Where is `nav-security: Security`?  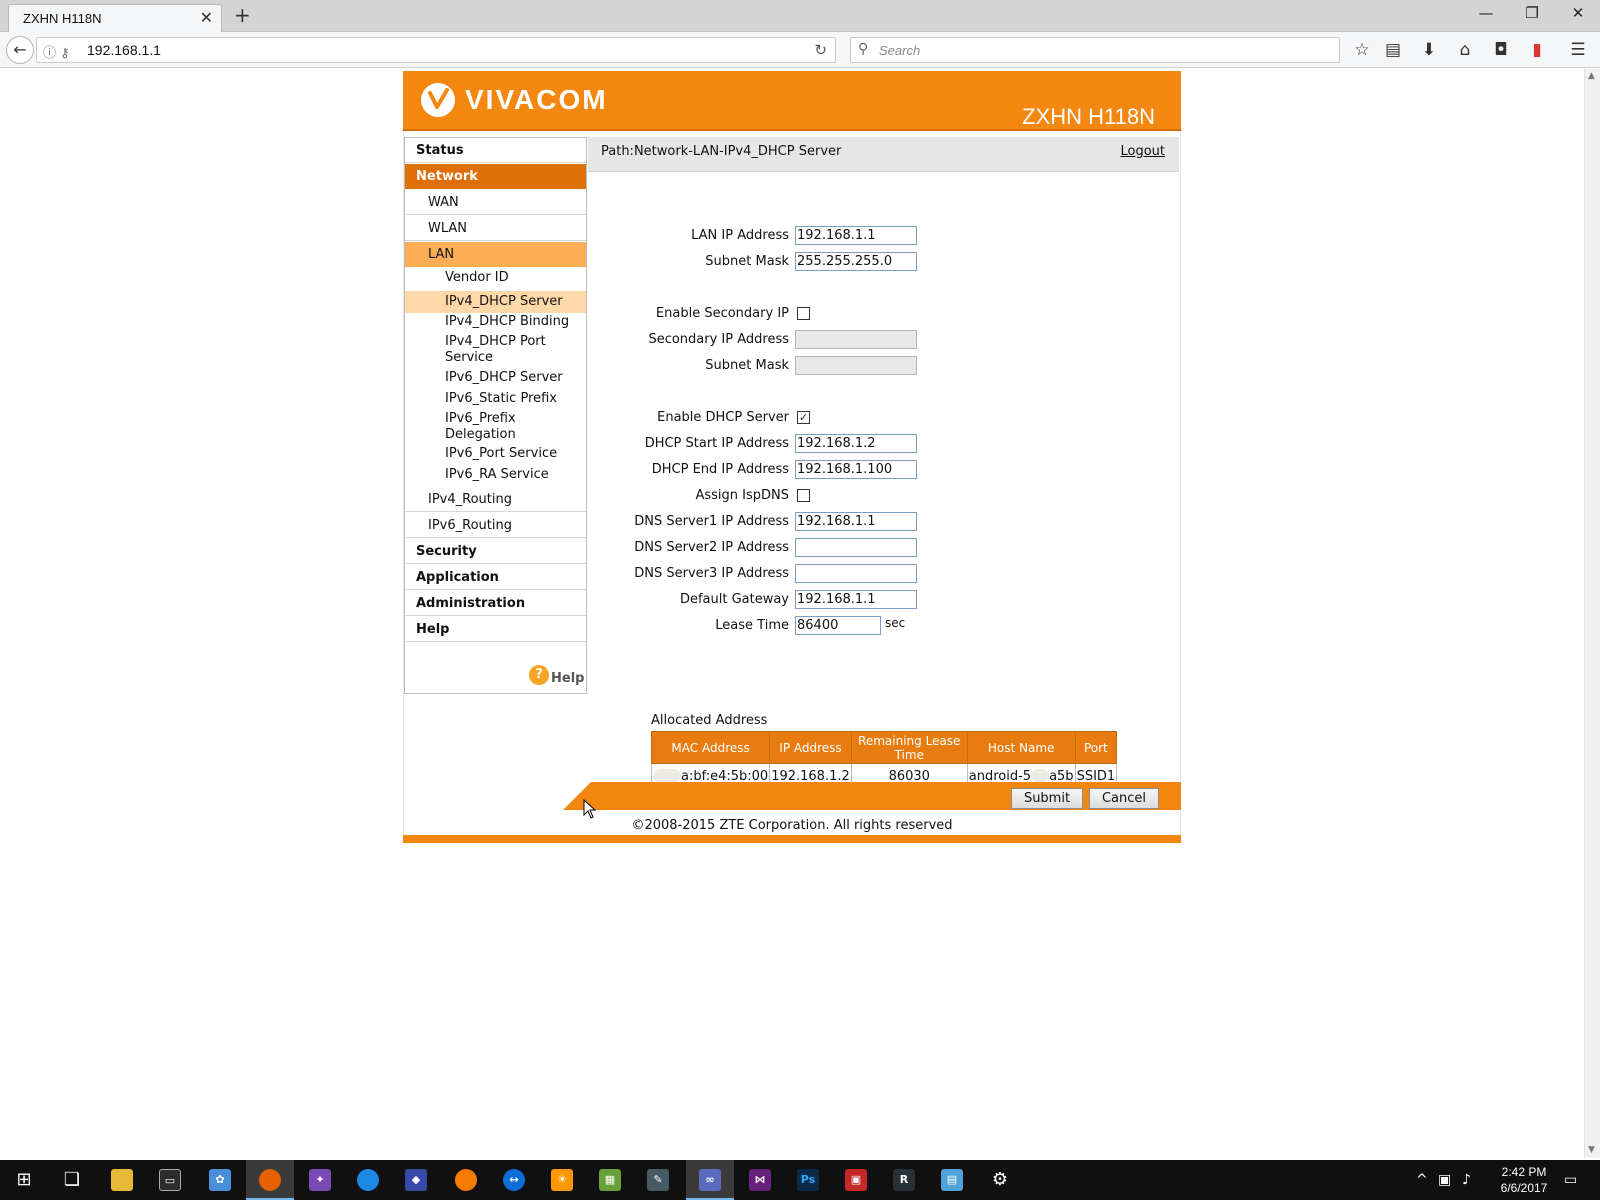
nav-security: Security is located at coordinates (495, 551).